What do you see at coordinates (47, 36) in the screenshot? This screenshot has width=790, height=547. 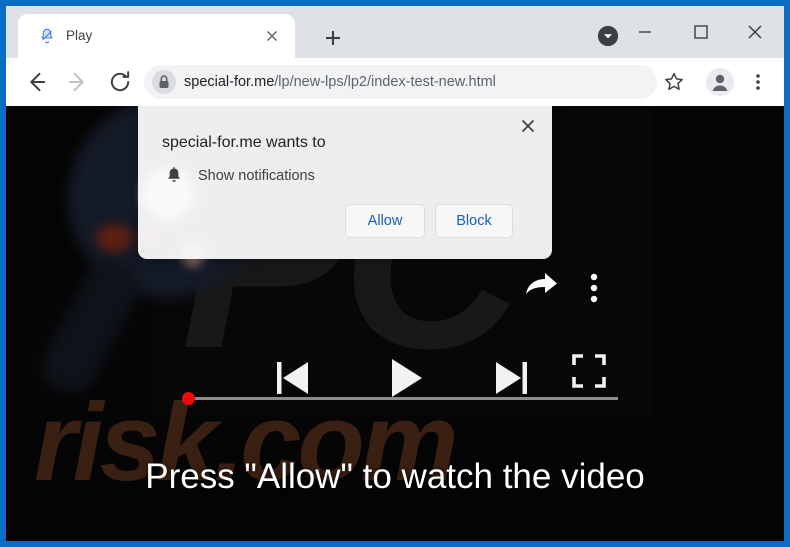 I see `bell-slash-icon` at bounding box center [47, 36].